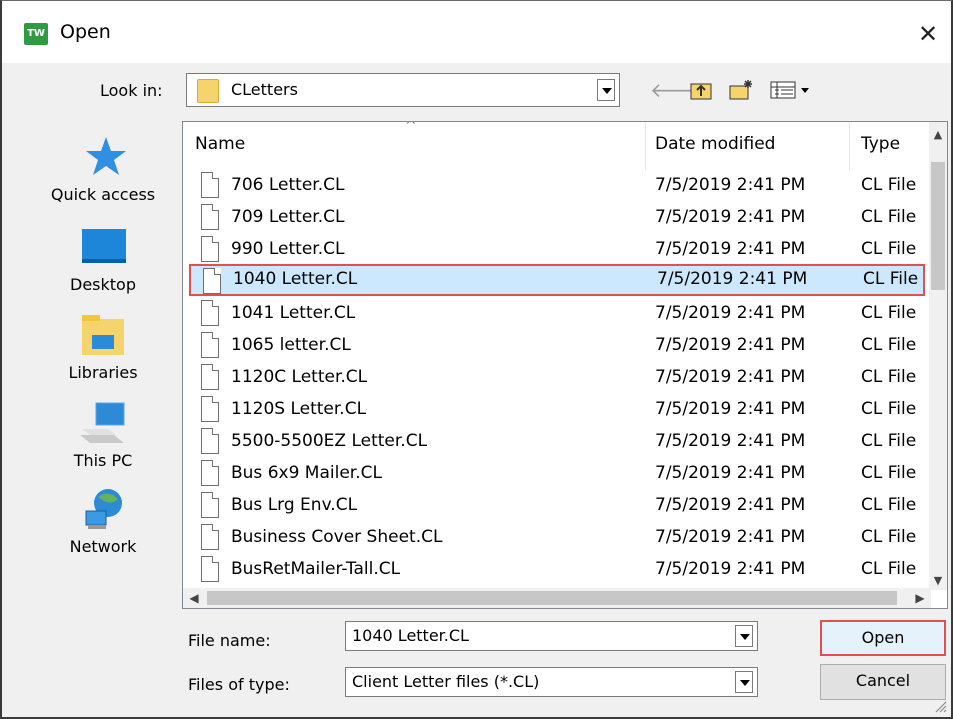 The height and width of the screenshot is (719, 953). I want to click on title-bar: TW Open ✕, so click(476, 32).